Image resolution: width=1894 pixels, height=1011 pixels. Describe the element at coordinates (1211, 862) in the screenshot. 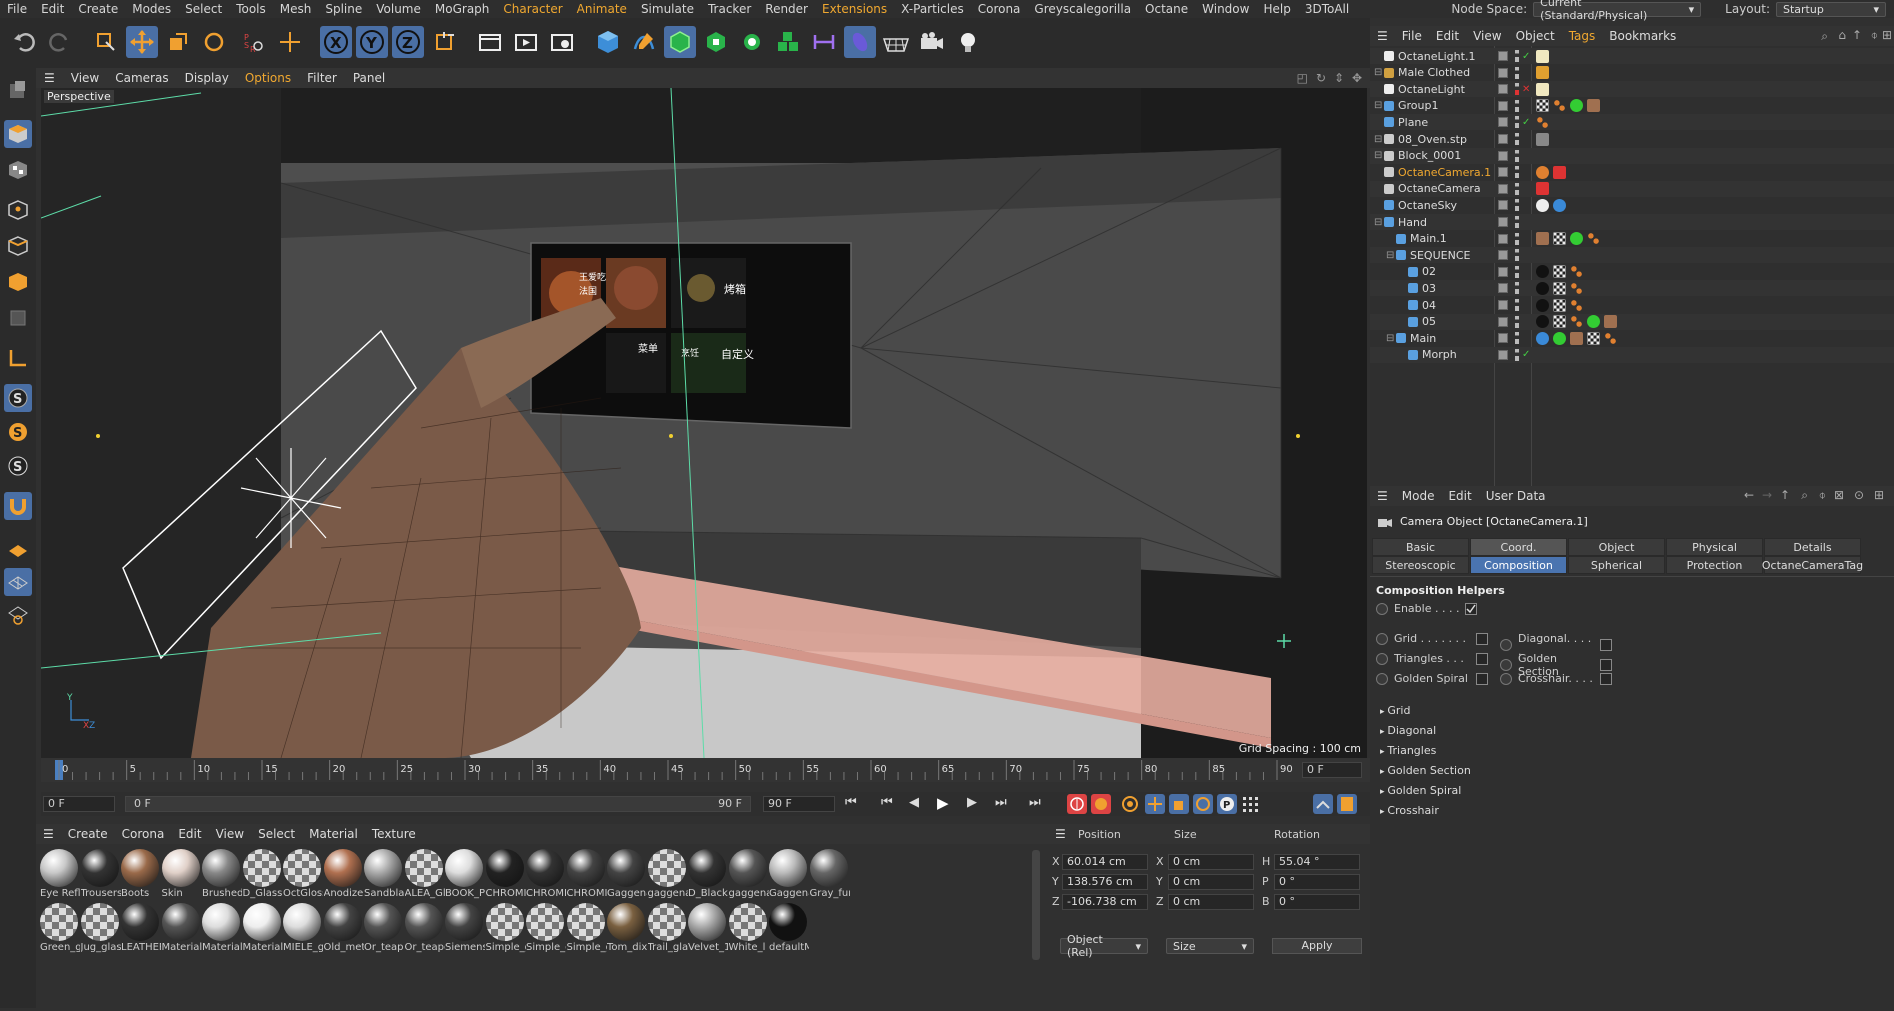

I see `size-x-field: 0 cm` at that location.